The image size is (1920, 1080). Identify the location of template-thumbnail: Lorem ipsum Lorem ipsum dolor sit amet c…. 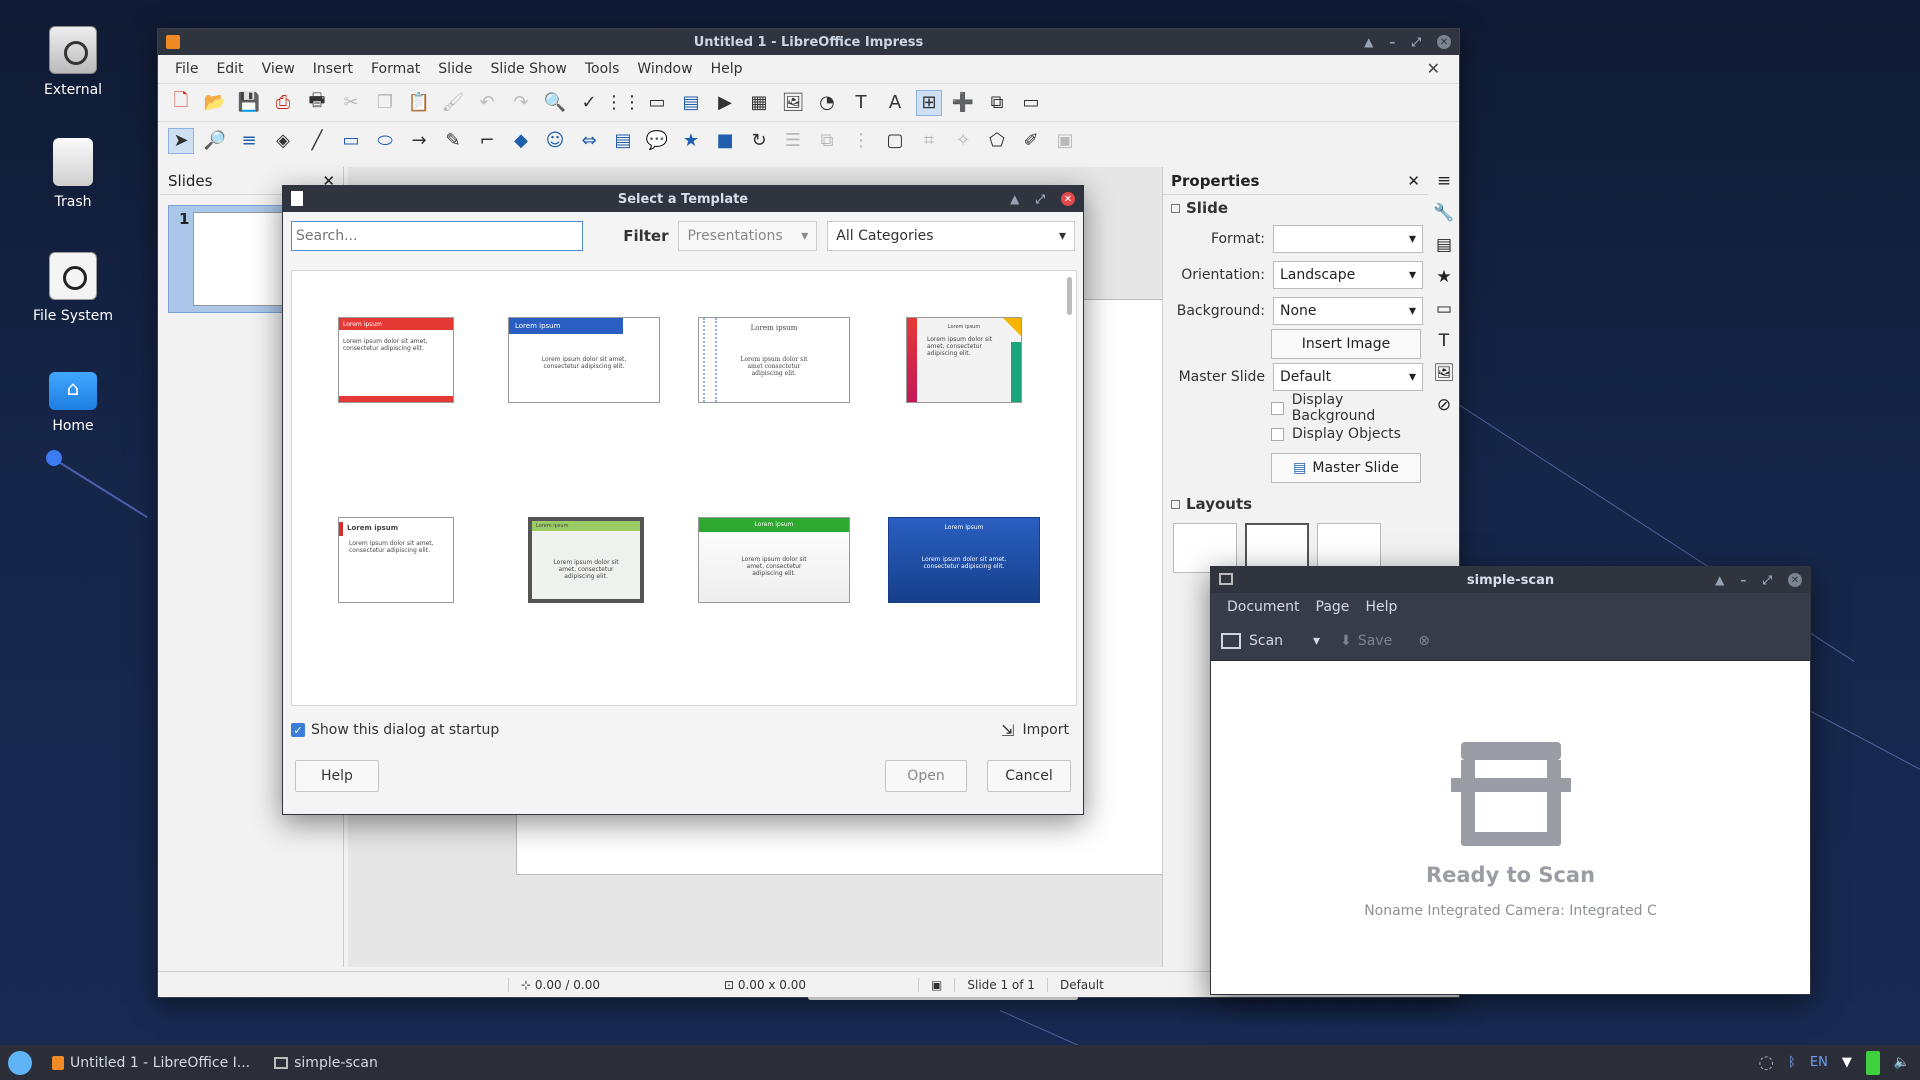
(774, 360).